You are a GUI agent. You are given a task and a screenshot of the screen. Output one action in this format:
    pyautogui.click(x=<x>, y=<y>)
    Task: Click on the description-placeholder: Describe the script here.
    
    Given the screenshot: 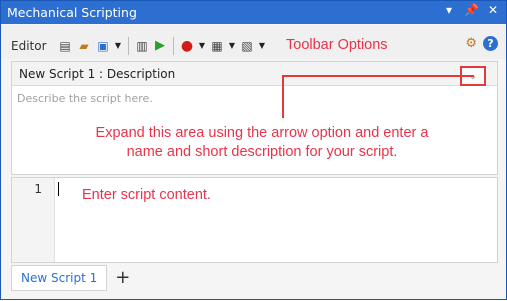 What is the action you would take?
    pyautogui.click(x=85, y=98)
    